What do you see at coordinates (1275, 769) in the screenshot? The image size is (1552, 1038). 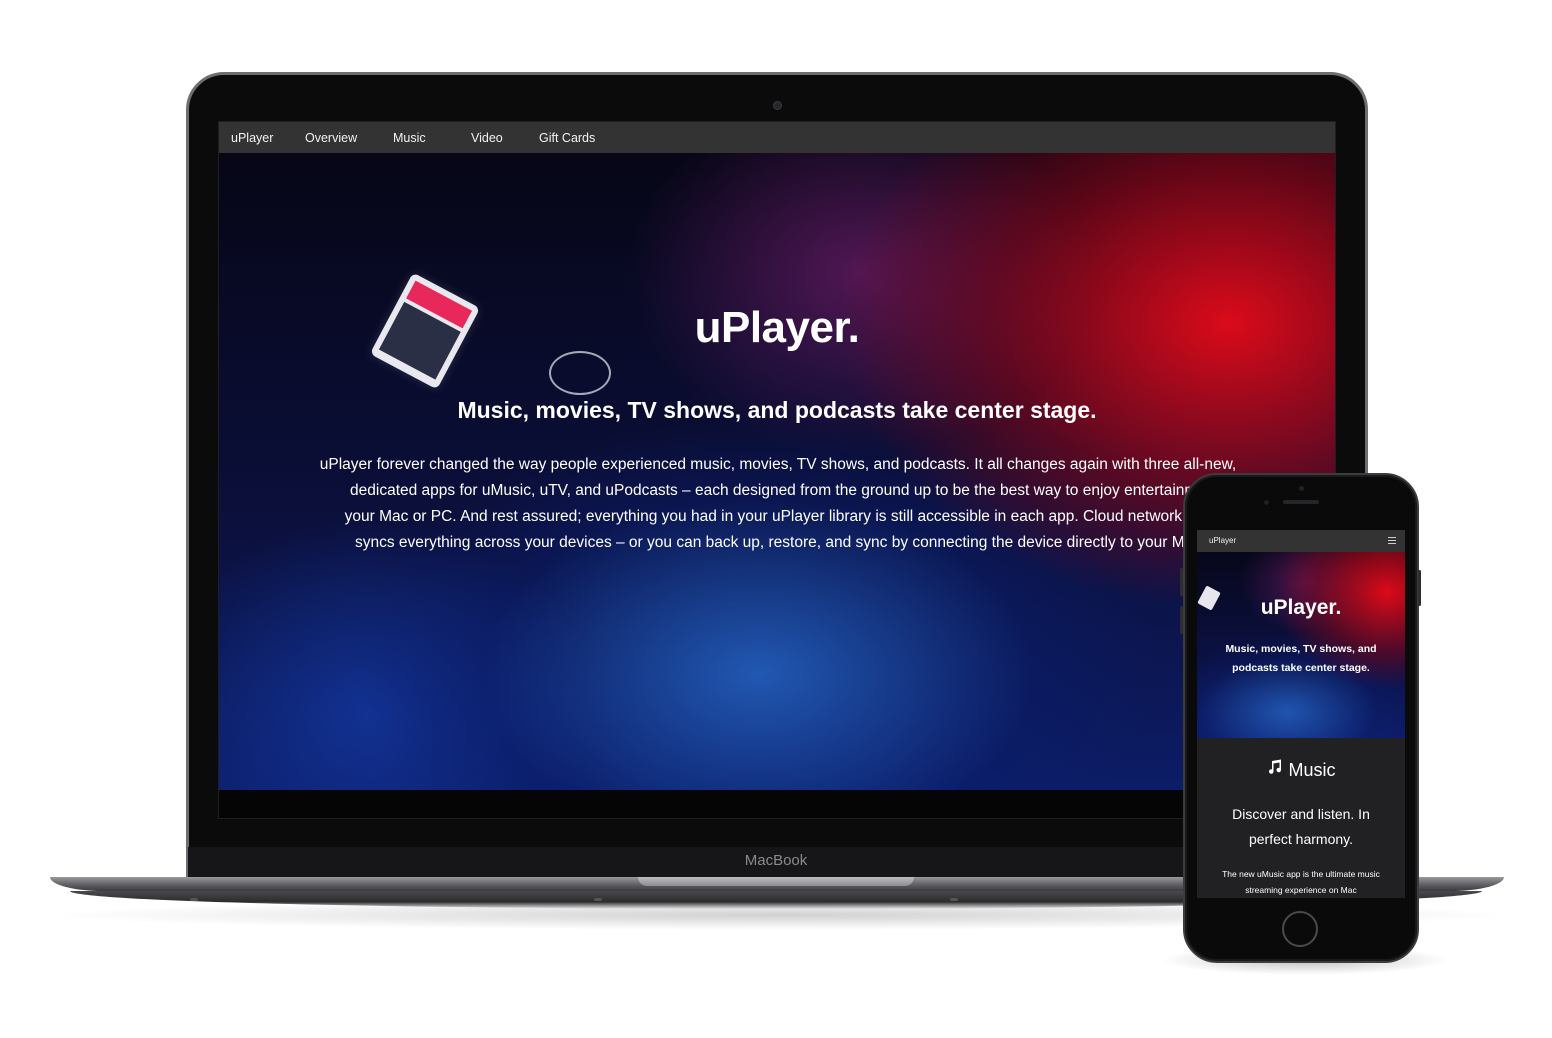 I see `music-note-icon` at bounding box center [1275, 769].